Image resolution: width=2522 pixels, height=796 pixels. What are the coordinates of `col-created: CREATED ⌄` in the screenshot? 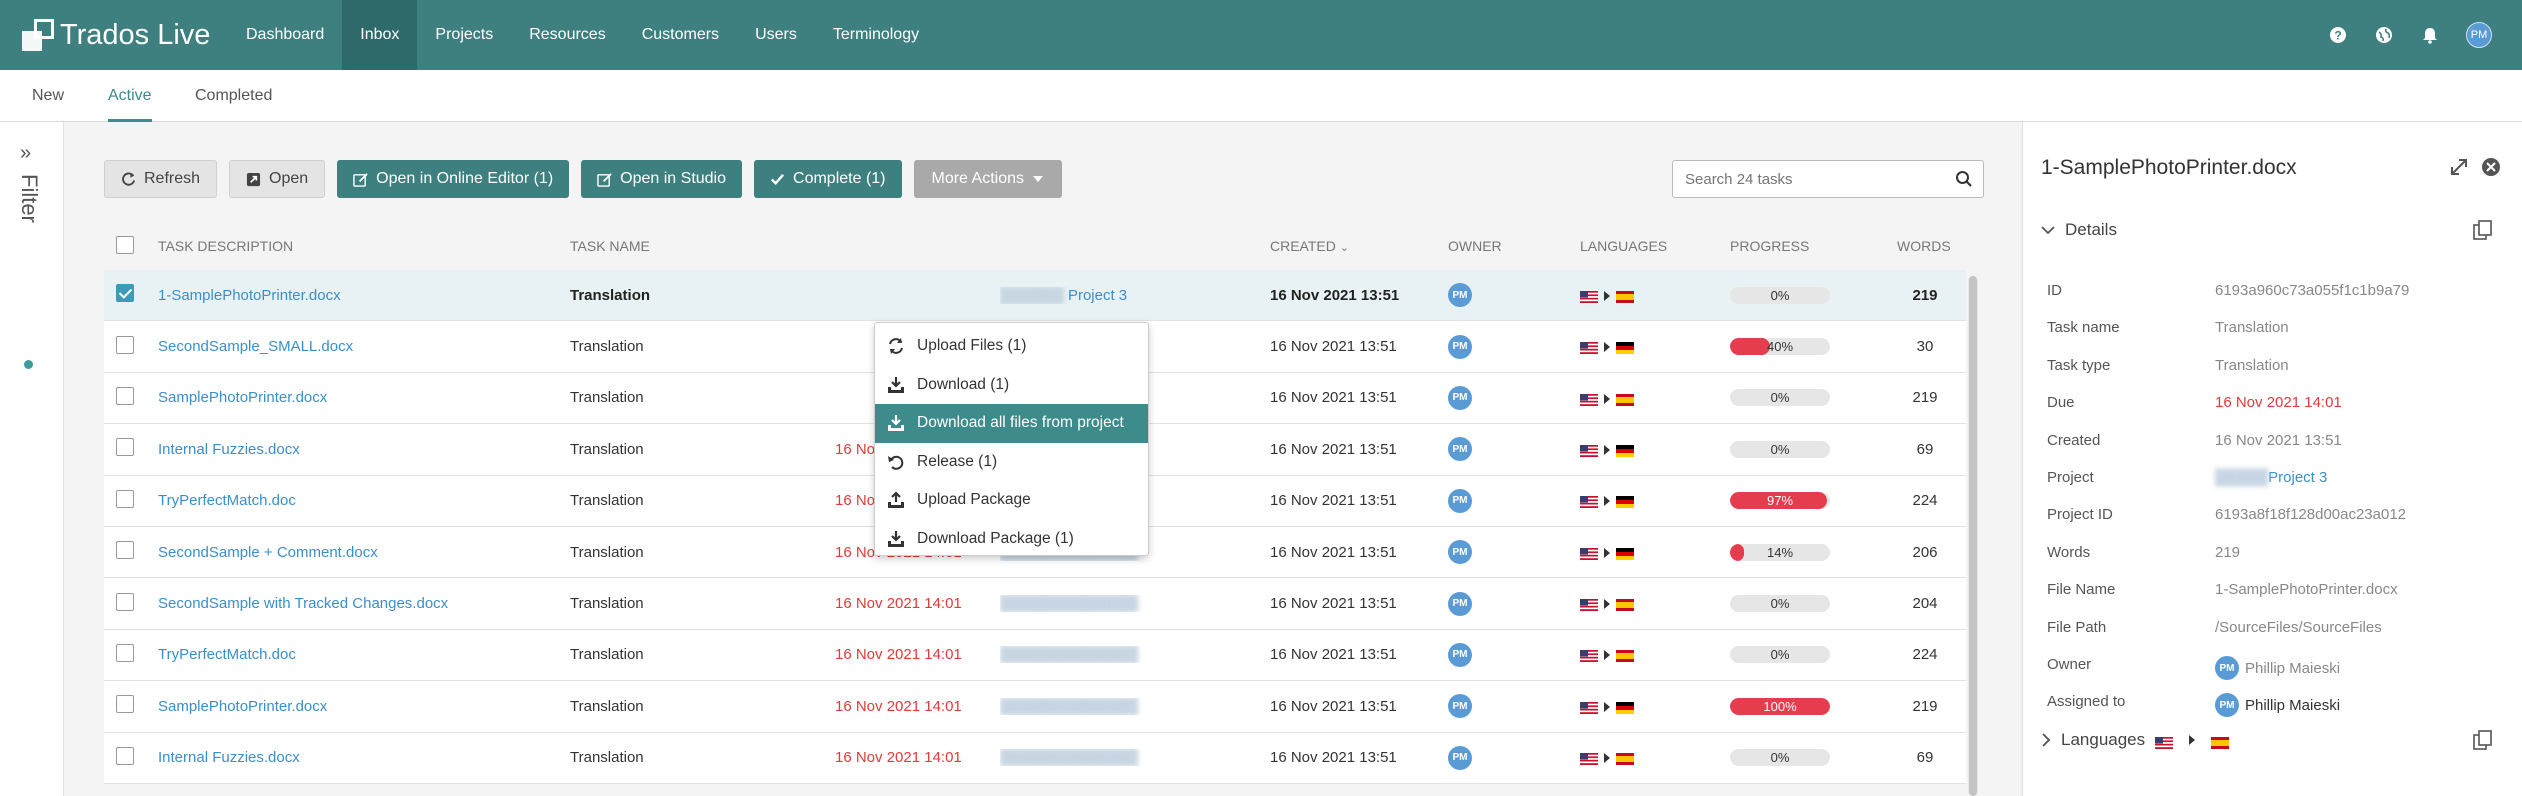 It's located at (1359, 246).